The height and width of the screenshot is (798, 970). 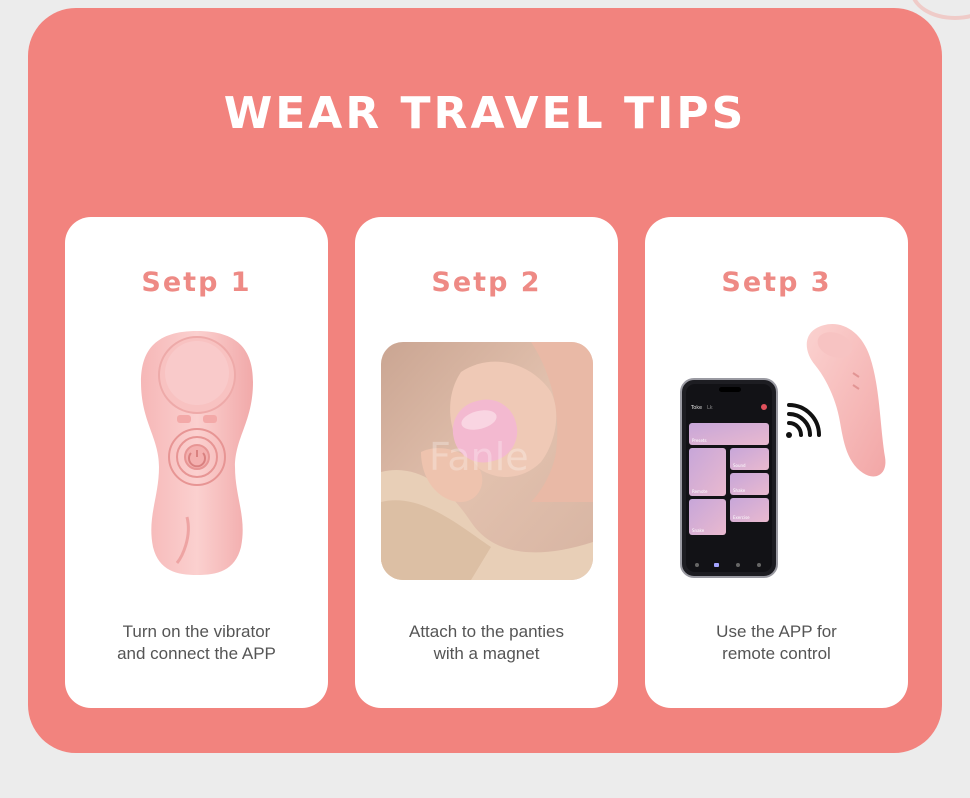 What do you see at coordinates (196, 282) in the screenshot?
I see `step-title: Setp 1` at bounding box center [196, 282].